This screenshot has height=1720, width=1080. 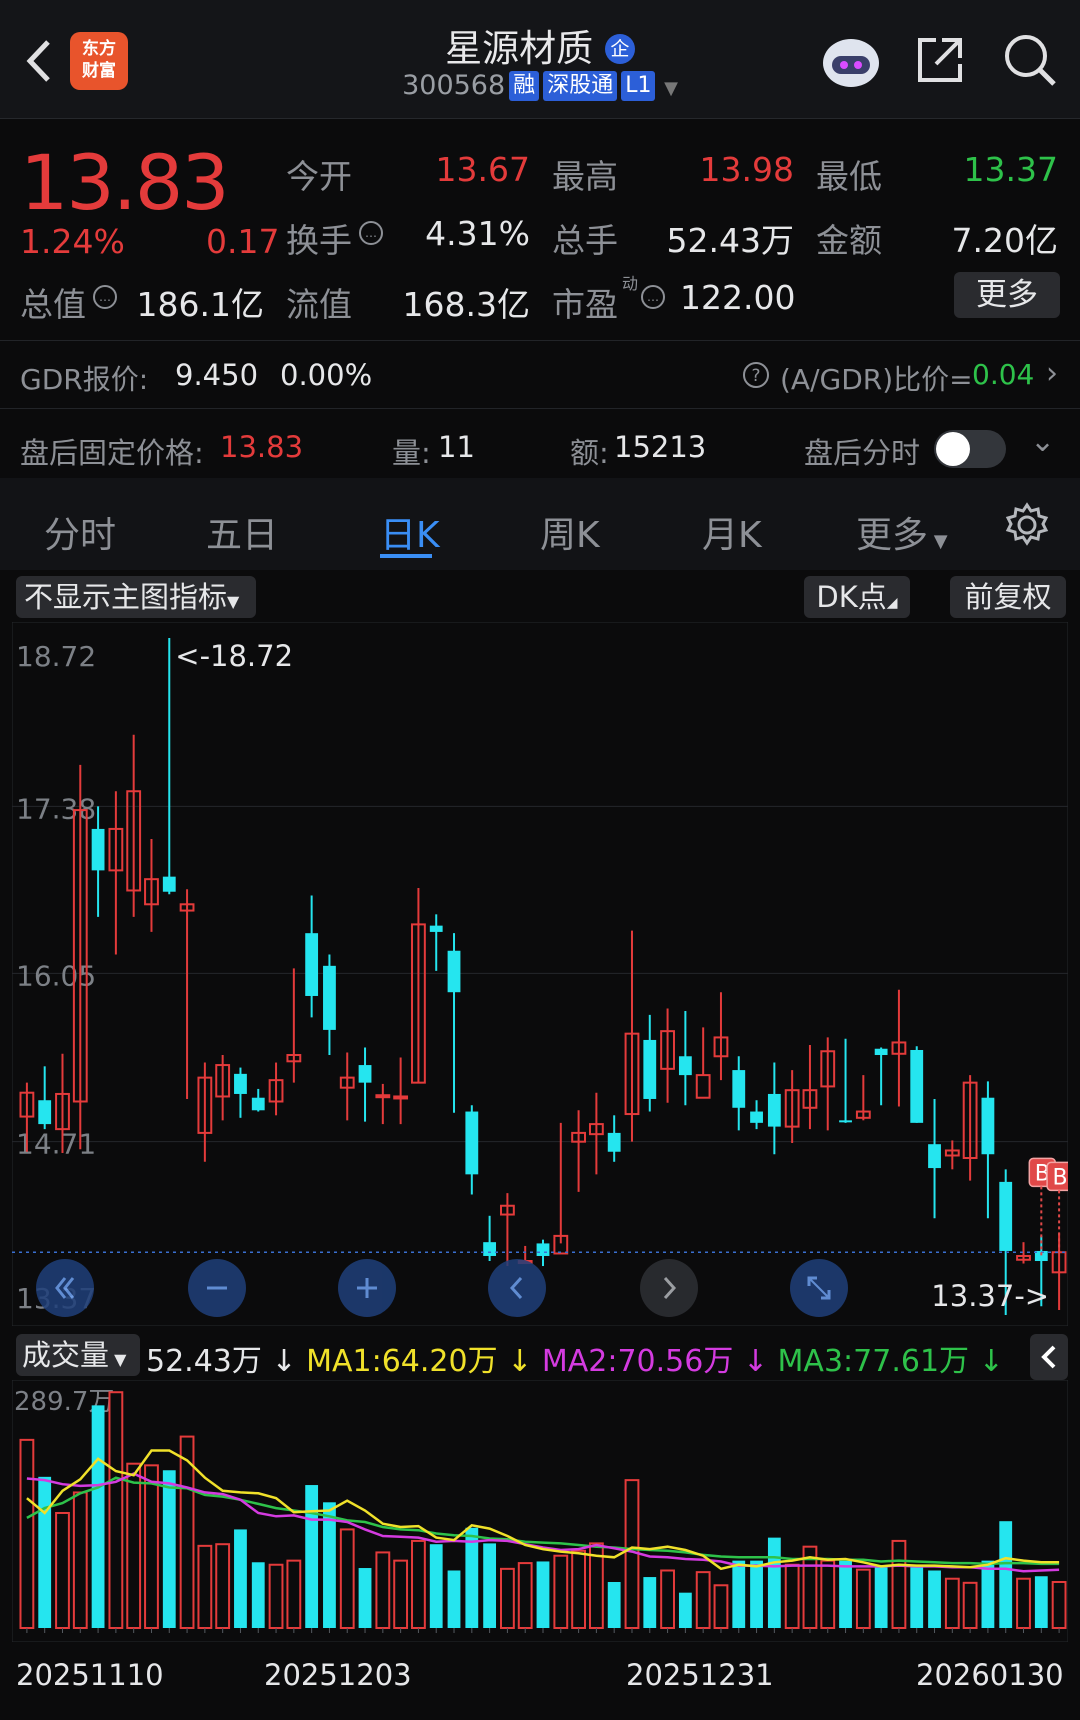 What do you see at coordinates (242, 532) in the screenshot?
I see `tab-five-day: 五日` at bounding box center [242, 532].